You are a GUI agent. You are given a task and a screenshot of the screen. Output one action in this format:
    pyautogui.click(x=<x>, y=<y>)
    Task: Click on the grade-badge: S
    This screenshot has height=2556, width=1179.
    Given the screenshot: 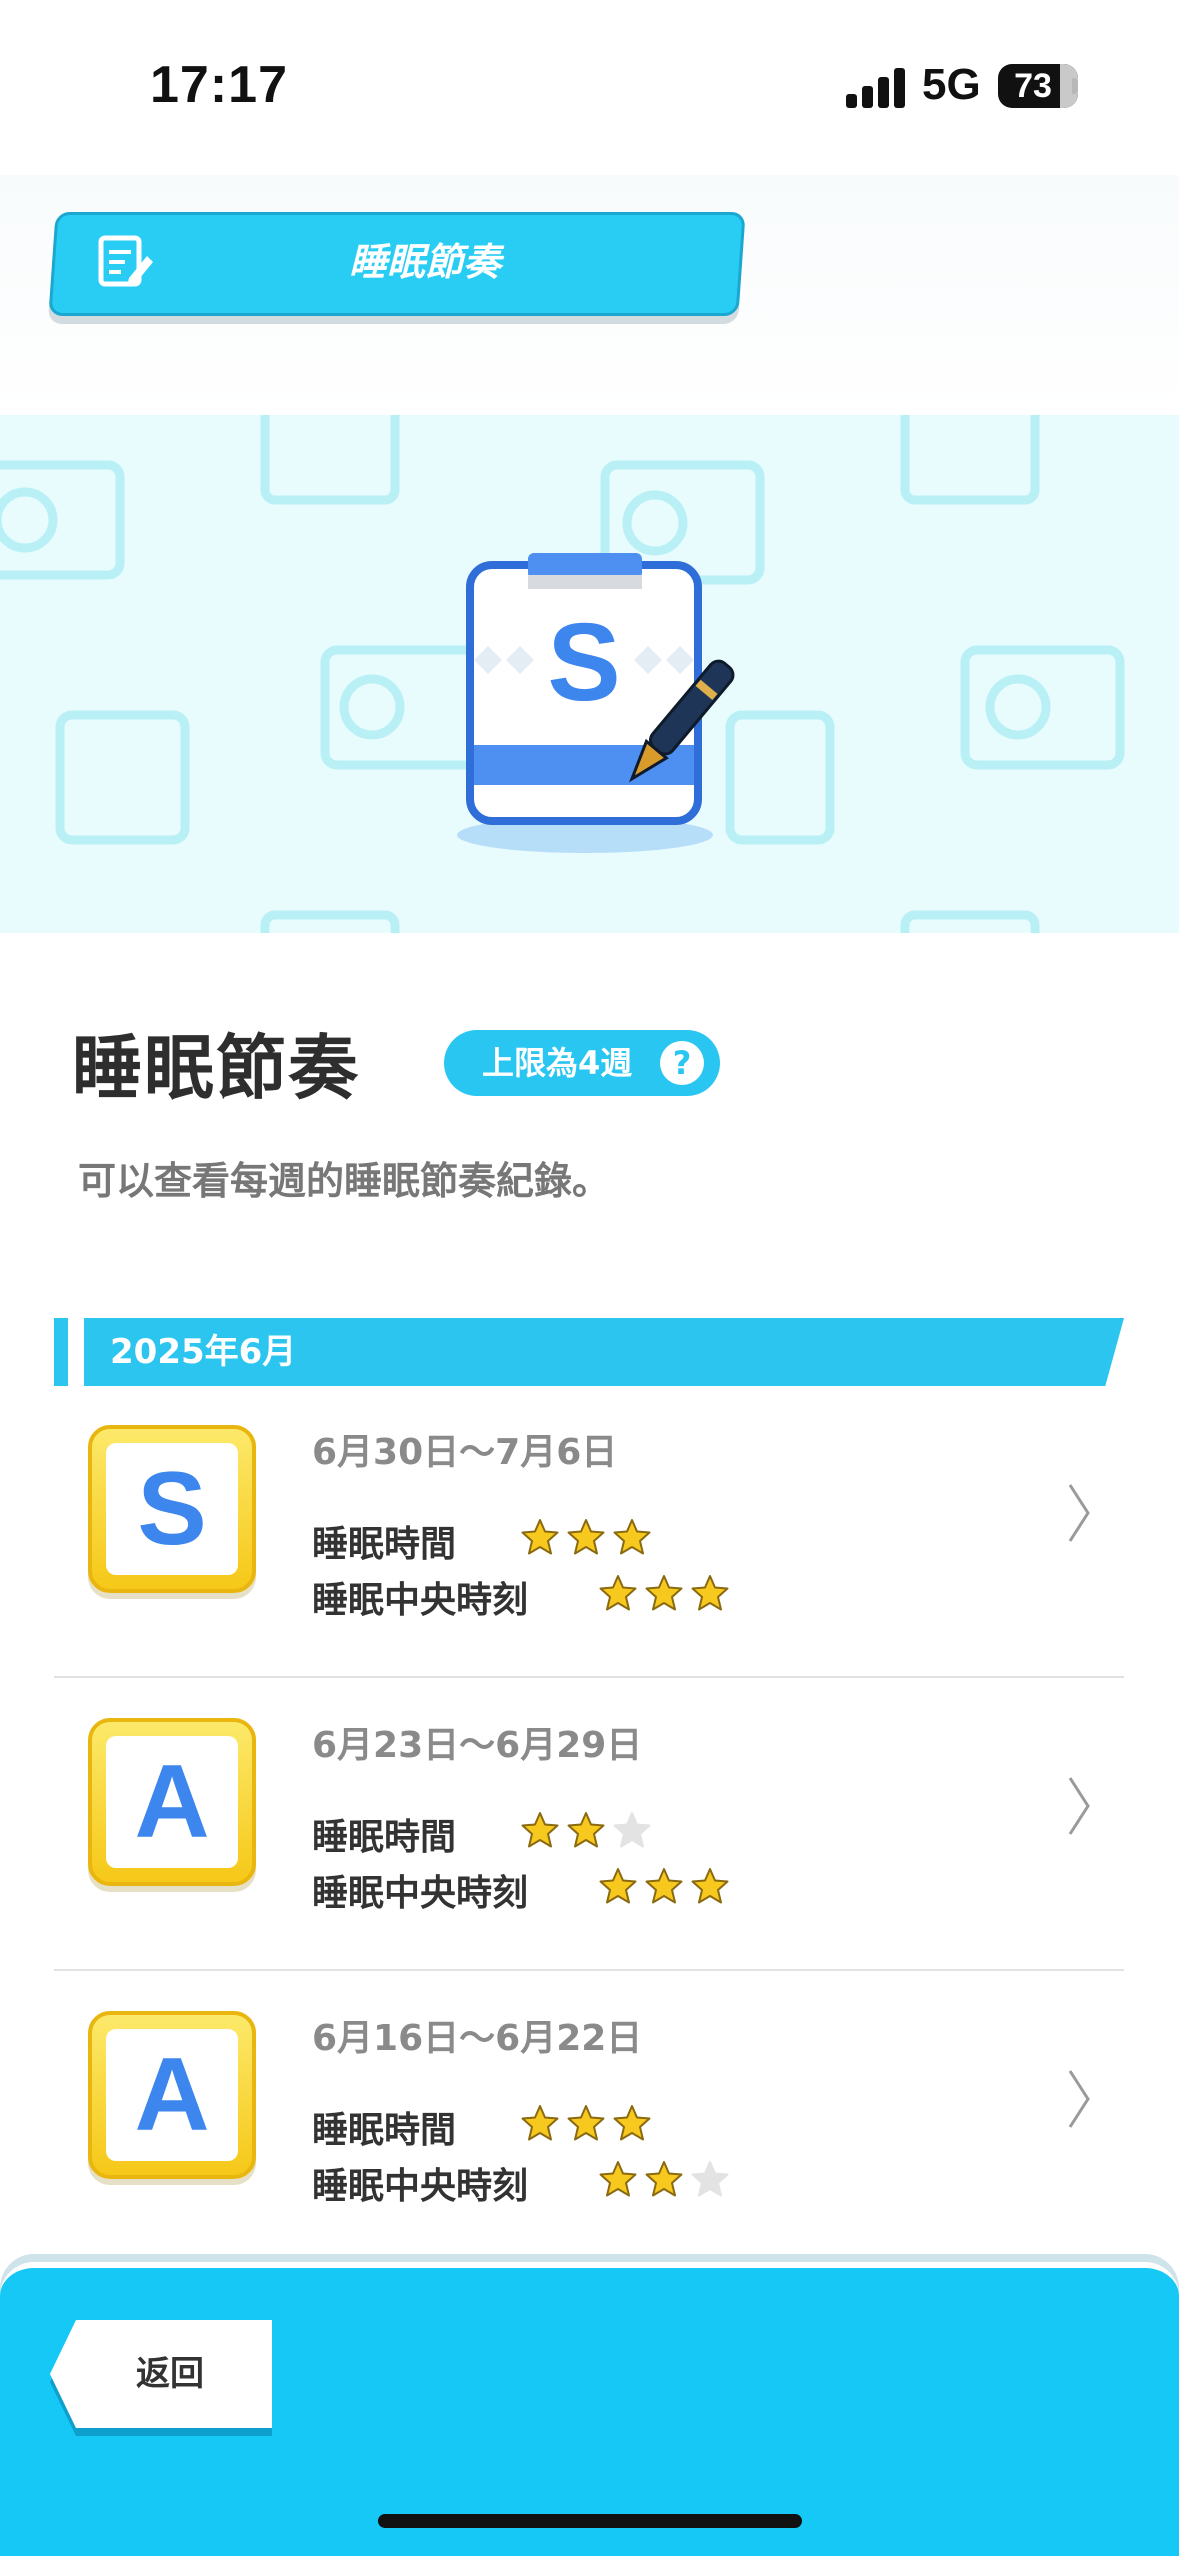 What is the action you would take?
    pyautogui.click(x=172, y=1509)
    